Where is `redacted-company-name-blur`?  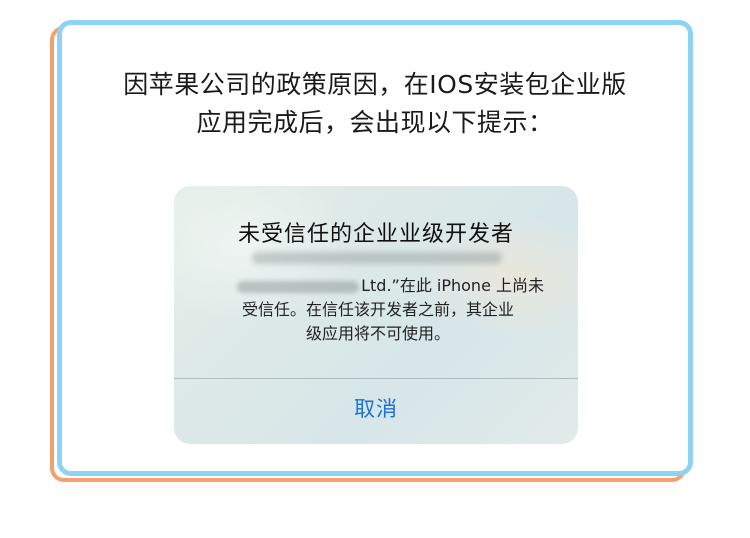 redacted-company-name-blur is located at coordinates (298, 286).